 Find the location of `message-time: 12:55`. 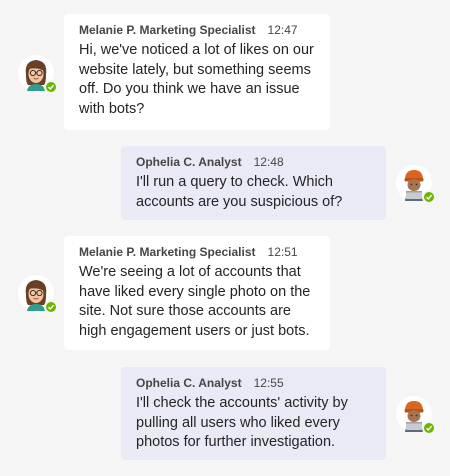

message-time: 12:55 is located at coordinates (268, 383).